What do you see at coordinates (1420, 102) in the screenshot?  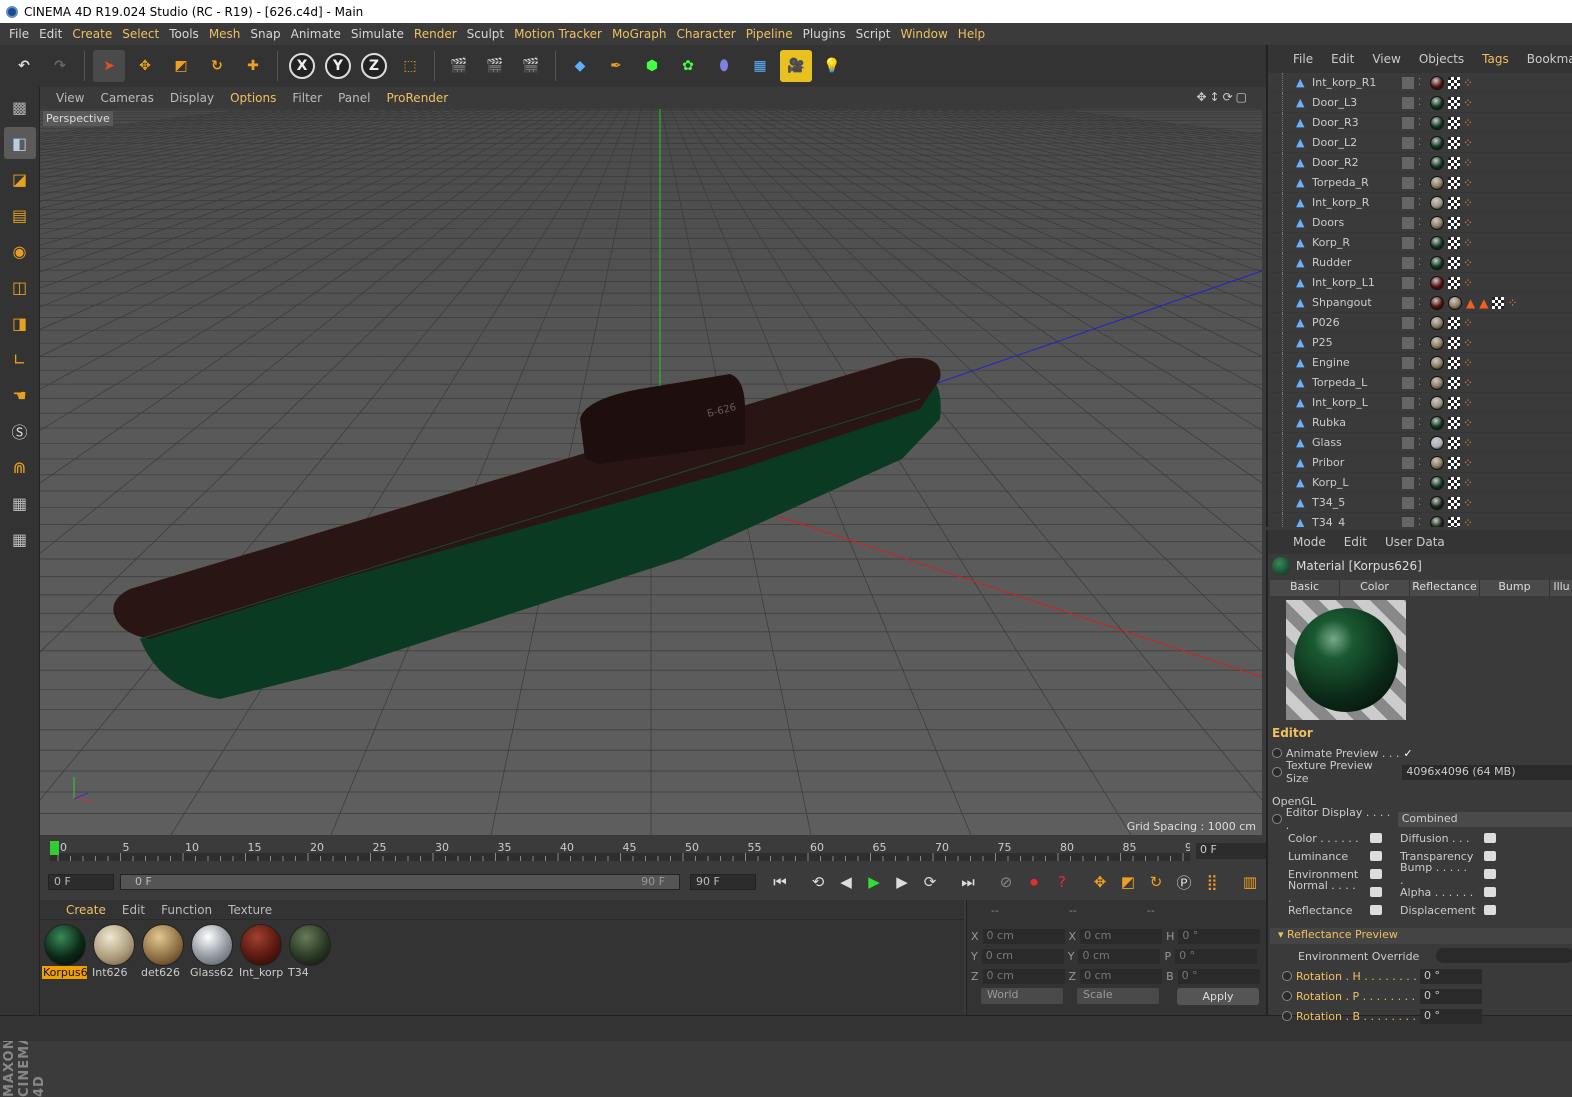 I see `object-row: ▲ Door_L3 ⁚ ⁘` at bounding box center [1420, 102].